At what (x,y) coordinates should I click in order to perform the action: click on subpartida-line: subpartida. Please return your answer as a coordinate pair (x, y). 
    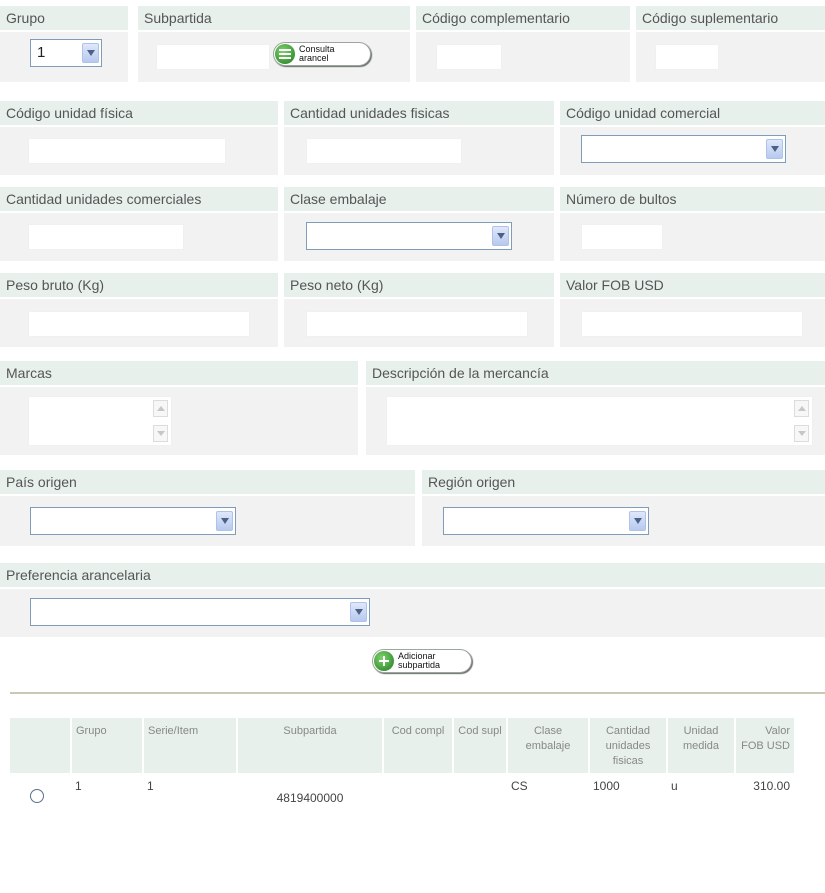
    Looking at the image, I should click on (419, 665).